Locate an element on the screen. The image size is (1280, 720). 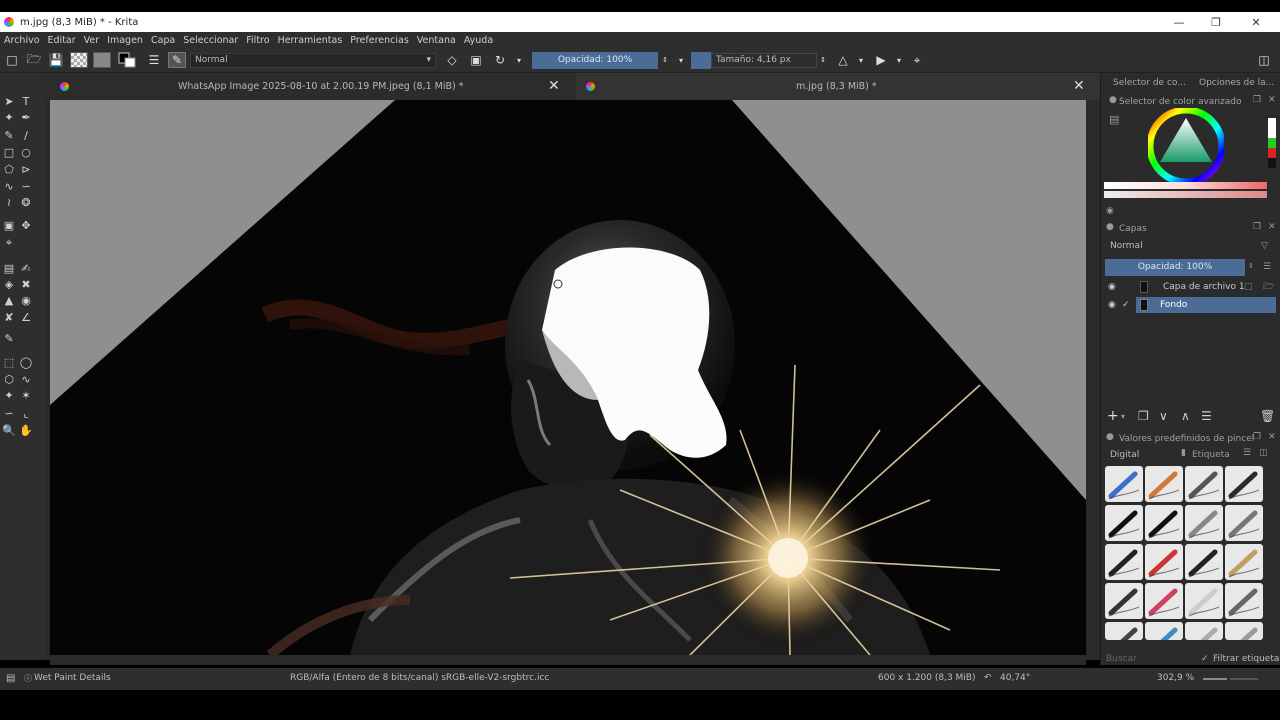
tag-icon: ▮ is located at coordinates (1183, 453).